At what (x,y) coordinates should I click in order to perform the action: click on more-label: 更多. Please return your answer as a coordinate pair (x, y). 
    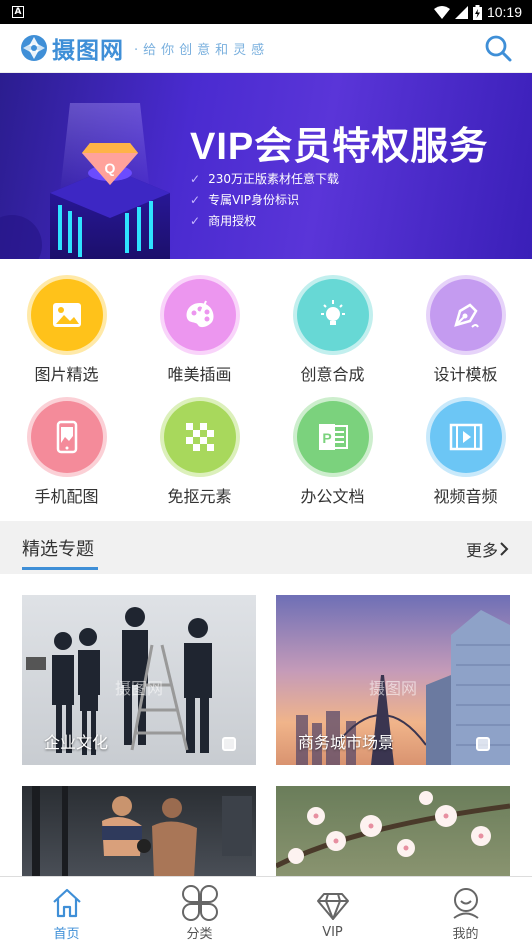
    Looking at the image, I should click on (481, 550).